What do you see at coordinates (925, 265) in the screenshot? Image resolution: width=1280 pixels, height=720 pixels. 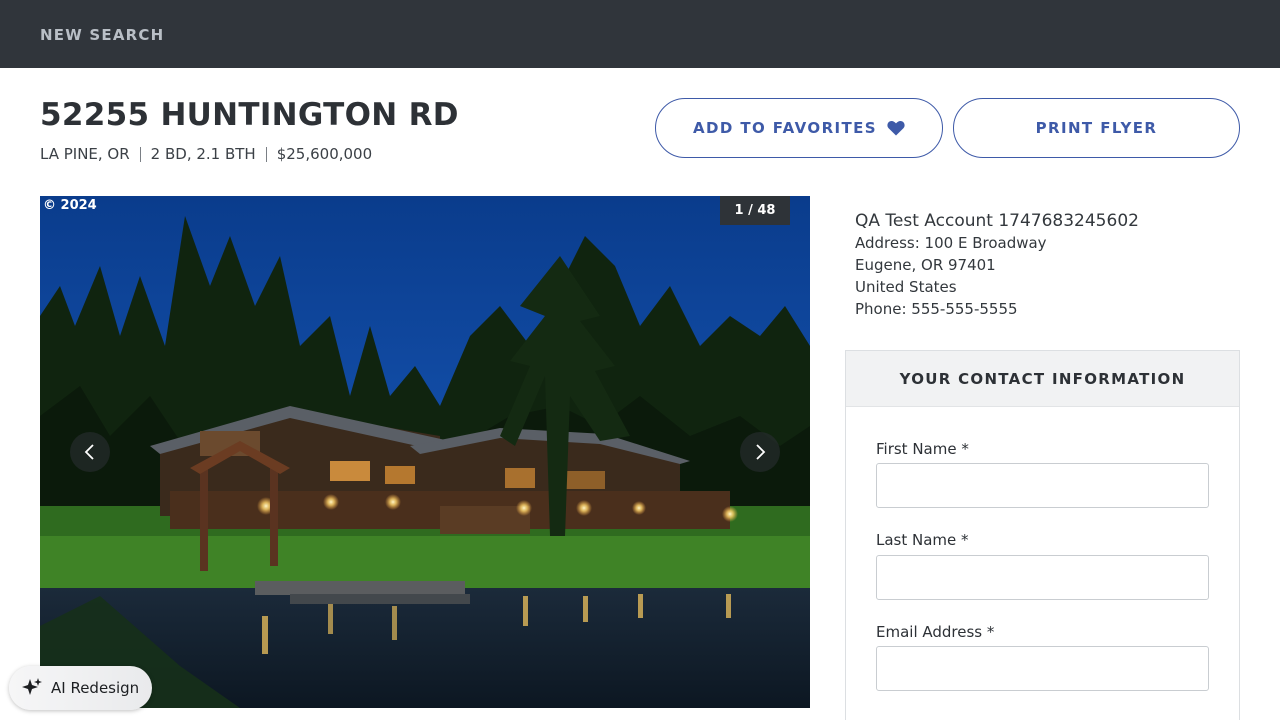 I see `agent-city-state: Eugene, OR 97401` at bounding box center [925, 265].